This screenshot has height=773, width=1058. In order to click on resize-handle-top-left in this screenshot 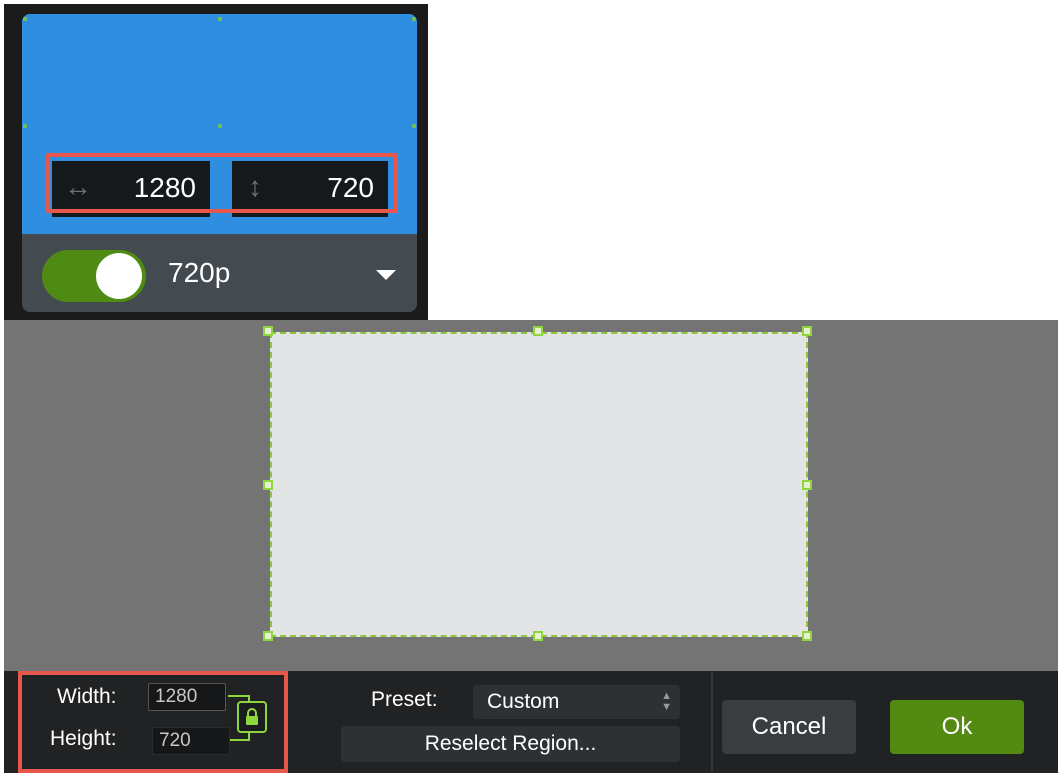, I will do `click(268, 331)`.